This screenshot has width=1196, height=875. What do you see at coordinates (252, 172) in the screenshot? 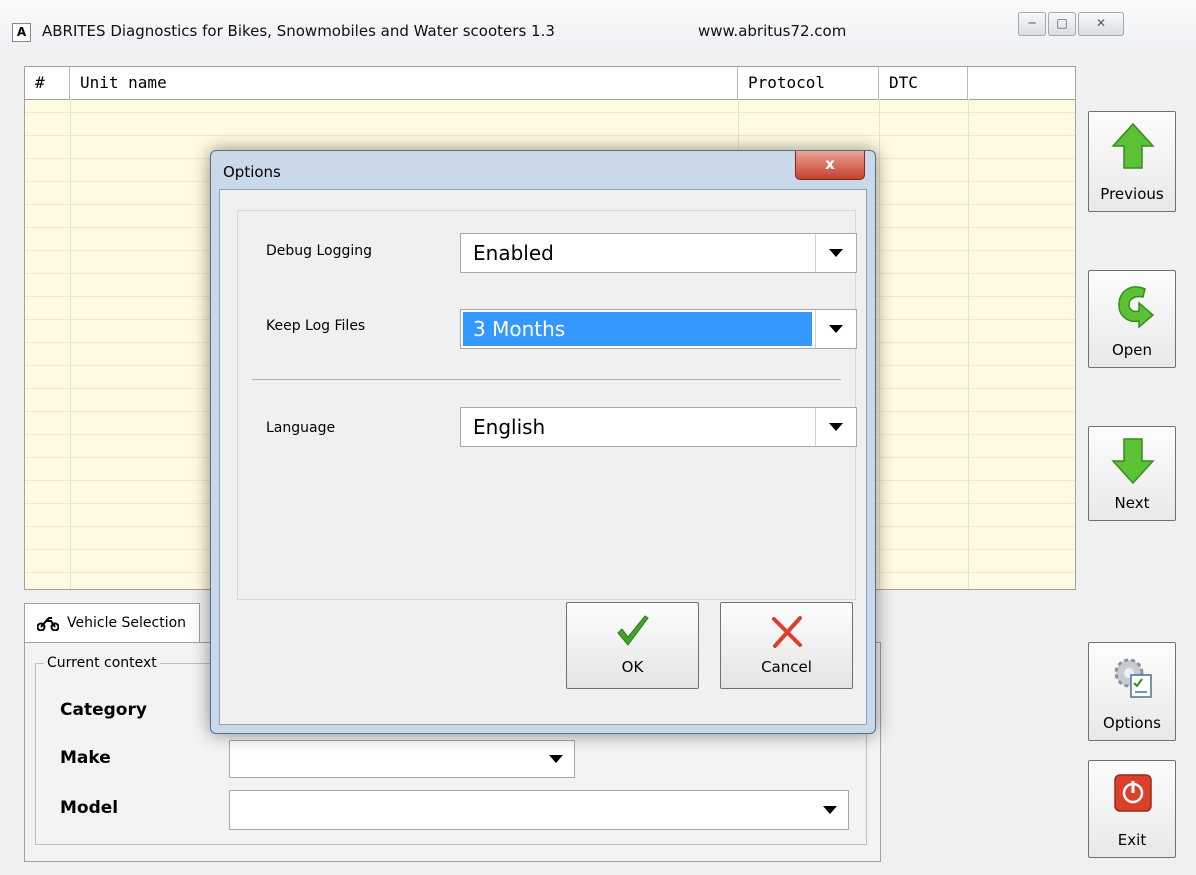
I see `dialog-title: Options` at bounding box center [252, 172].